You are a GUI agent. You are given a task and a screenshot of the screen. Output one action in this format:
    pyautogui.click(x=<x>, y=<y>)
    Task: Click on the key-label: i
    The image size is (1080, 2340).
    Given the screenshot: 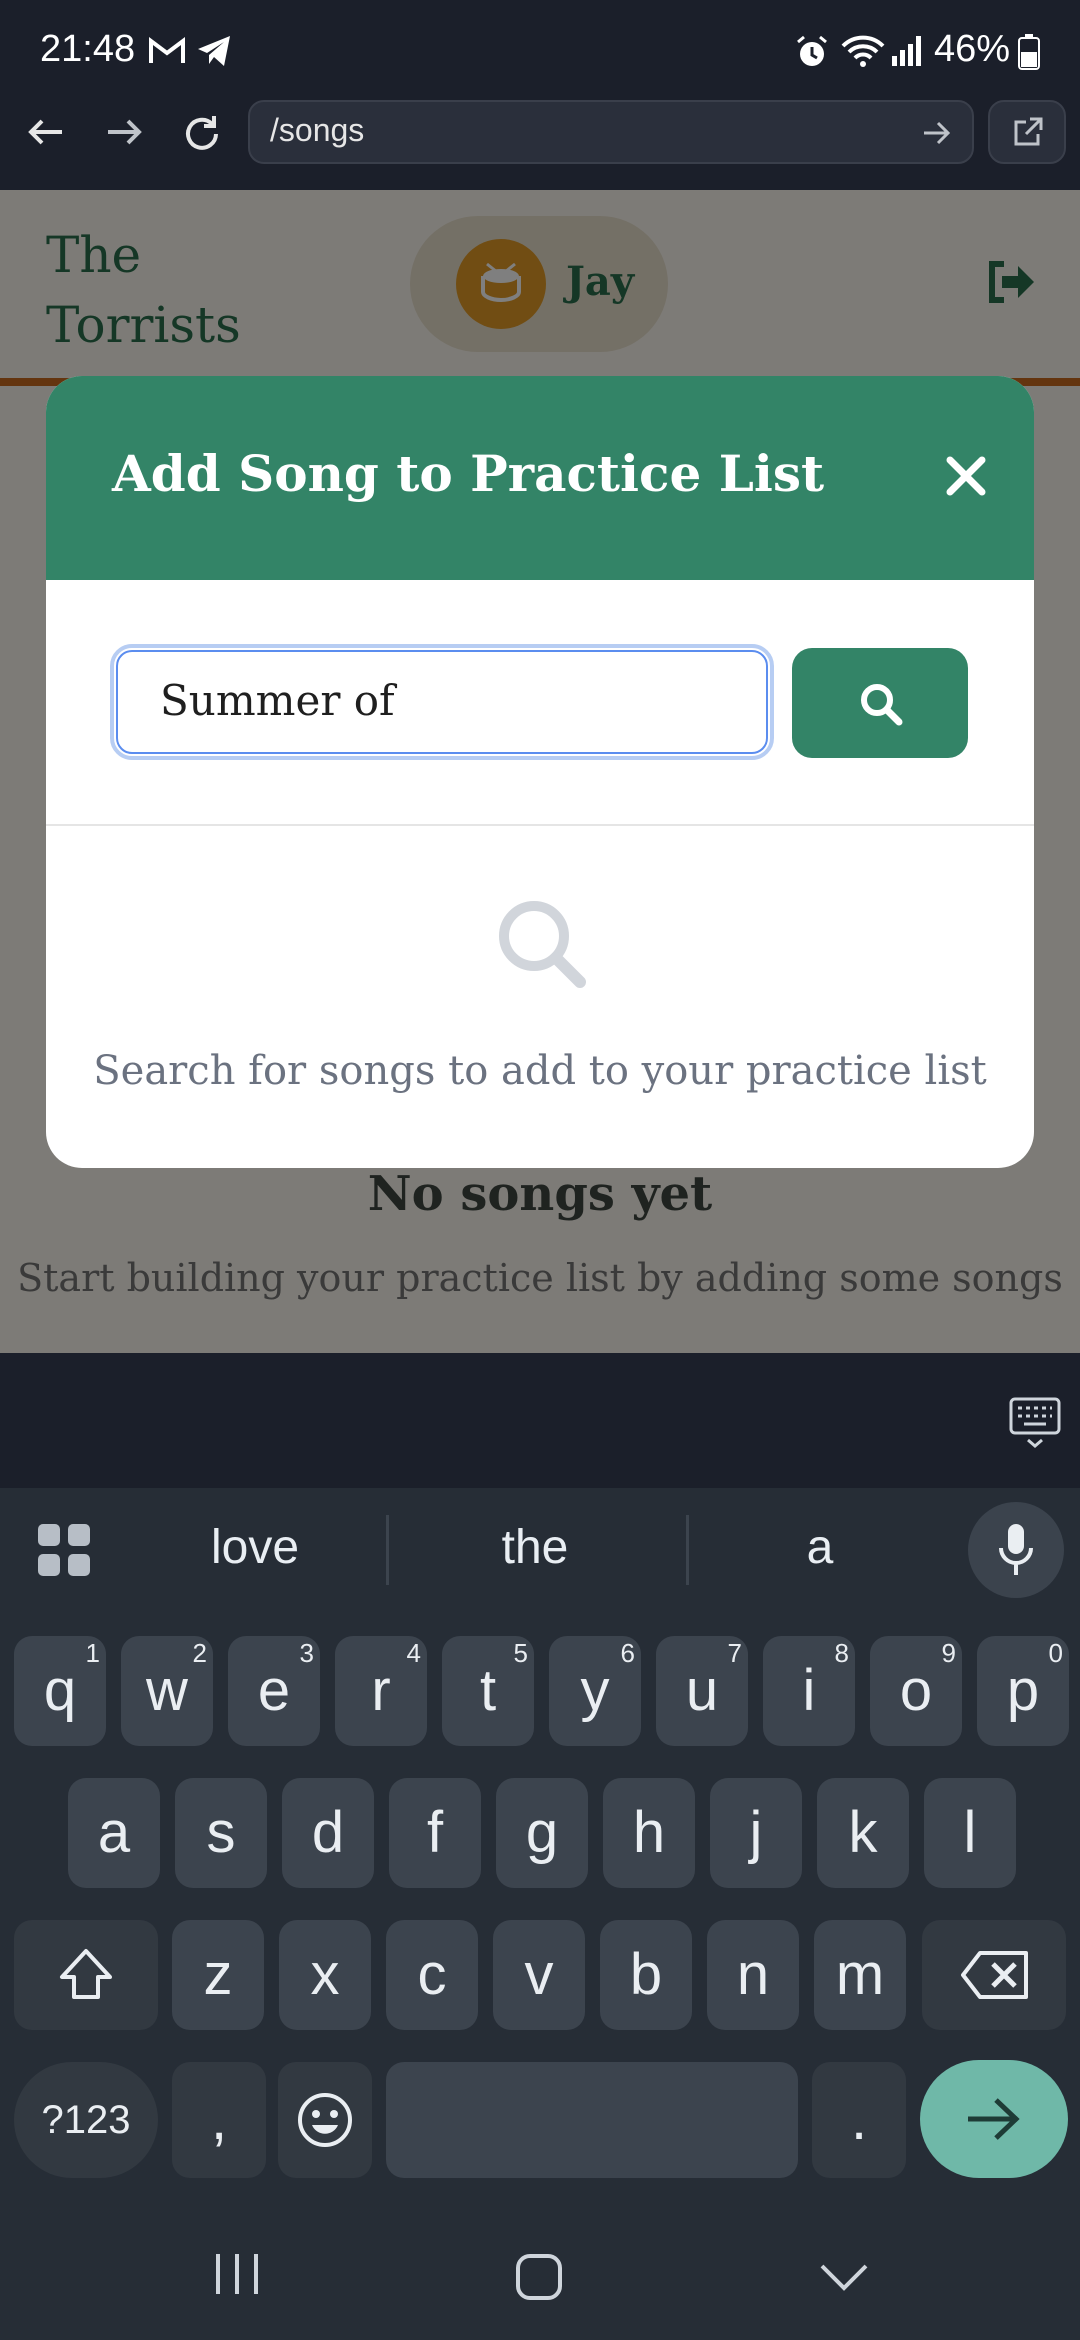 What is the action you would take?
    pyautogui.click(x=809, y=1690)
    